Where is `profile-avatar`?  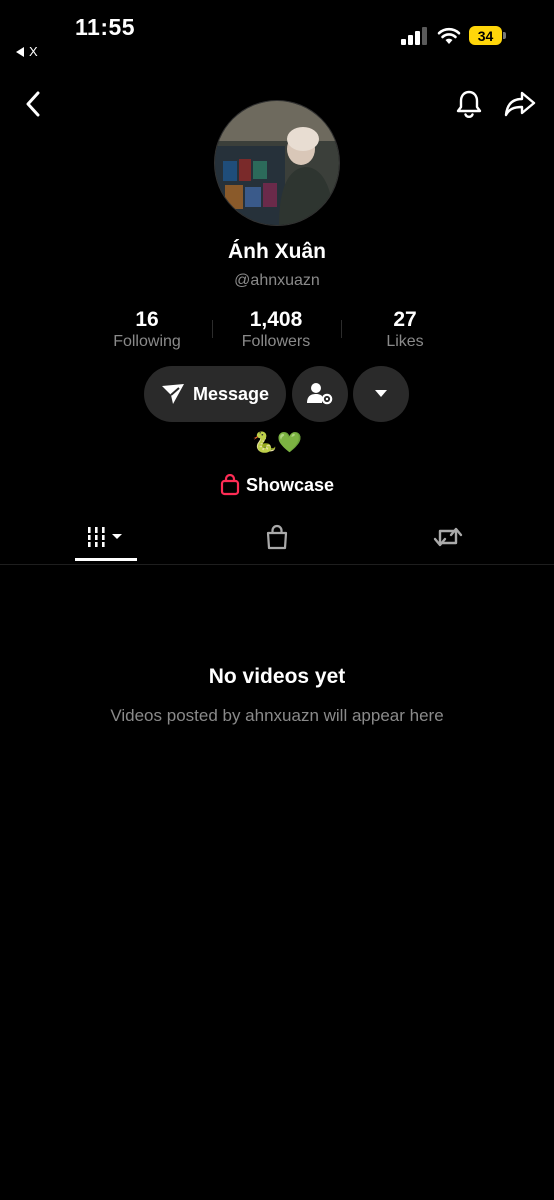
profile-avatar is located at coordinates (277, 163).